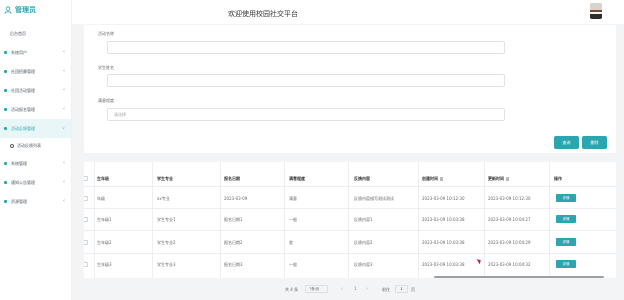  Describe the element at coordinates (443, 219) in the screenshot. I see `cell-created: 2023-03-09 10:03:38` at that location.